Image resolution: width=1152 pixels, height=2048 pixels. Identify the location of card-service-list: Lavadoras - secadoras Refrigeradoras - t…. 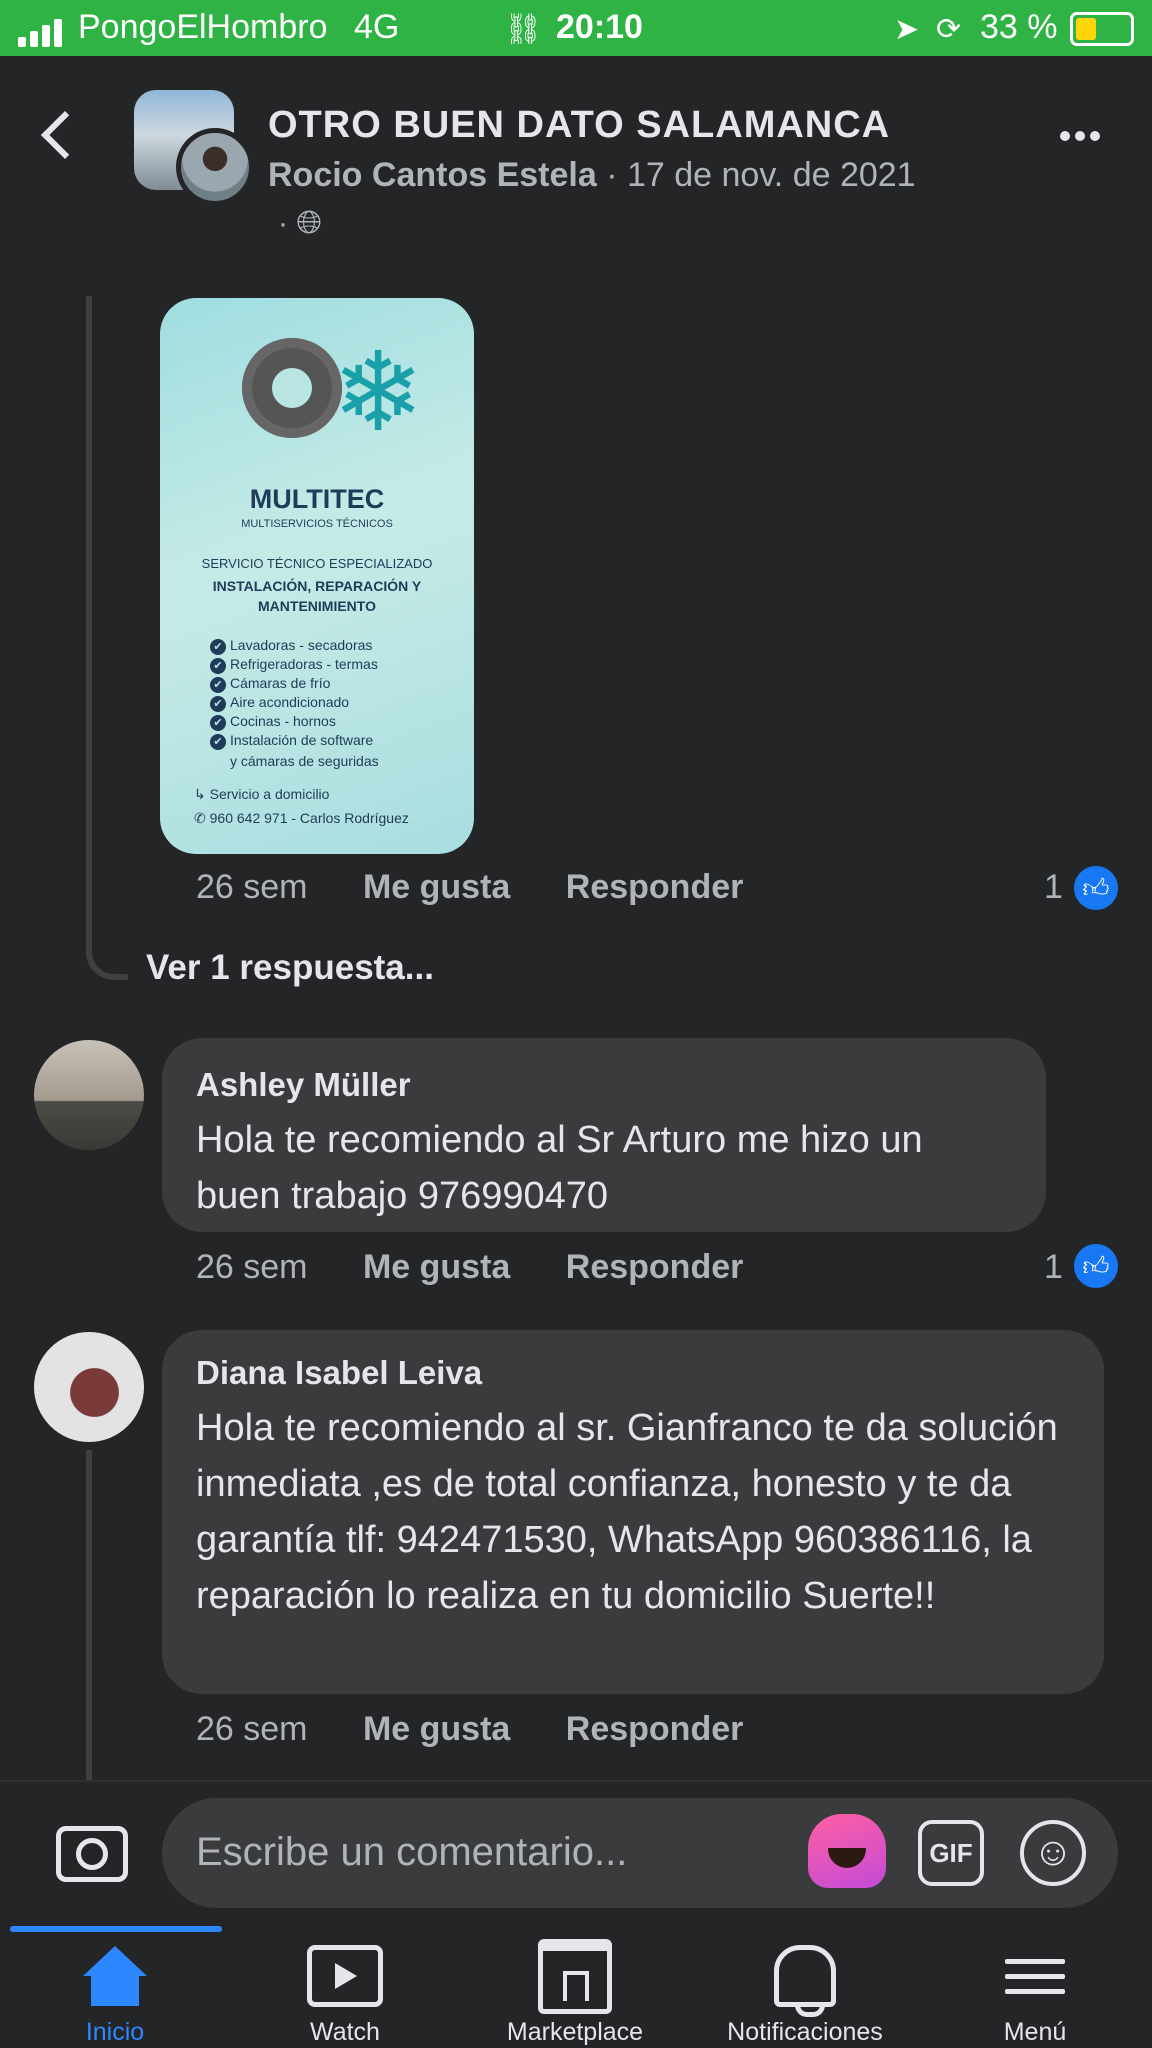
(294, 703).